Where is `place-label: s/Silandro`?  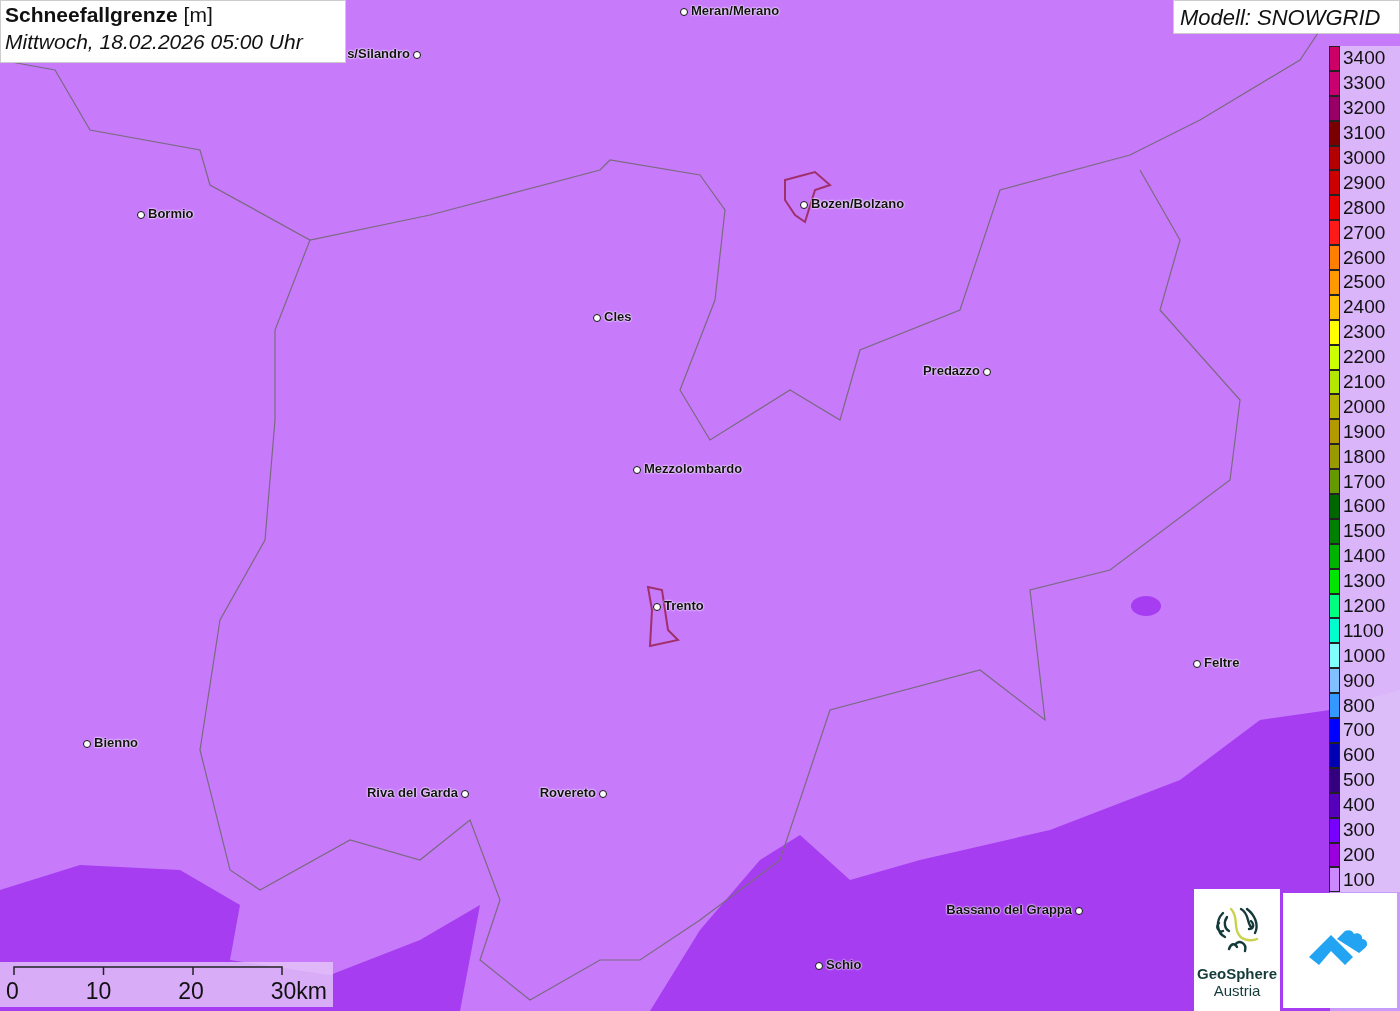
place-label: s/Silandro is located at coordinates (378, 53).